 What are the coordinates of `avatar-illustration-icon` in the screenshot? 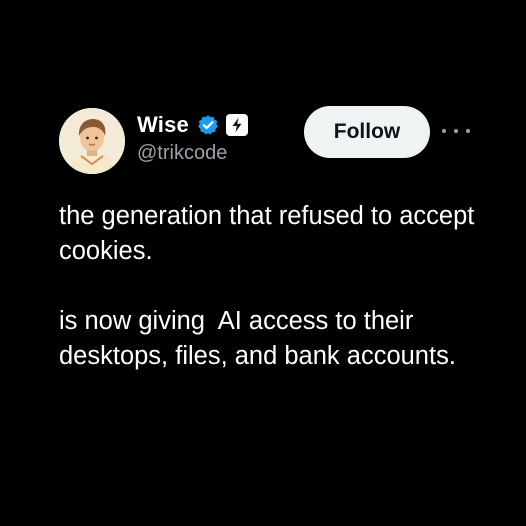 It's located at (92, 141).